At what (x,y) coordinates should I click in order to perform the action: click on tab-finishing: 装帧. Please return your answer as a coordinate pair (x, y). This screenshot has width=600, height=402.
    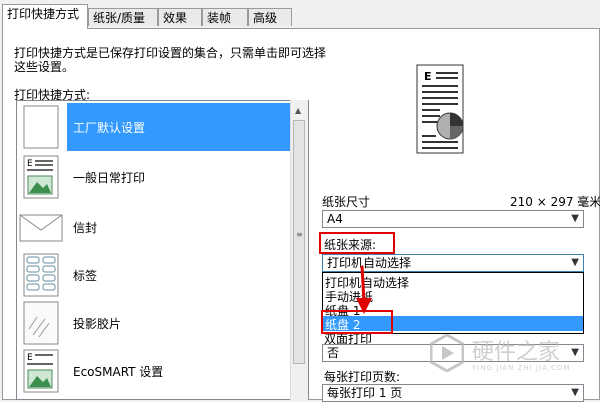
    Looking at the image, I should click on (225, 17).